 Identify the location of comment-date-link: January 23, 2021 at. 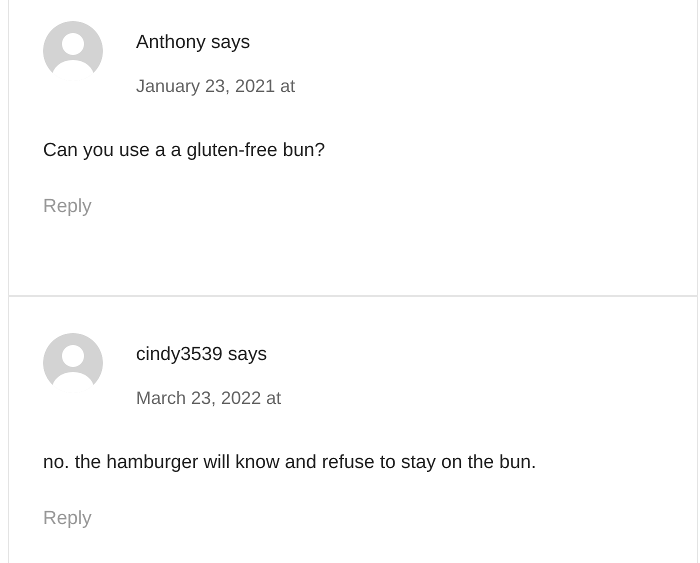
(216, 86).